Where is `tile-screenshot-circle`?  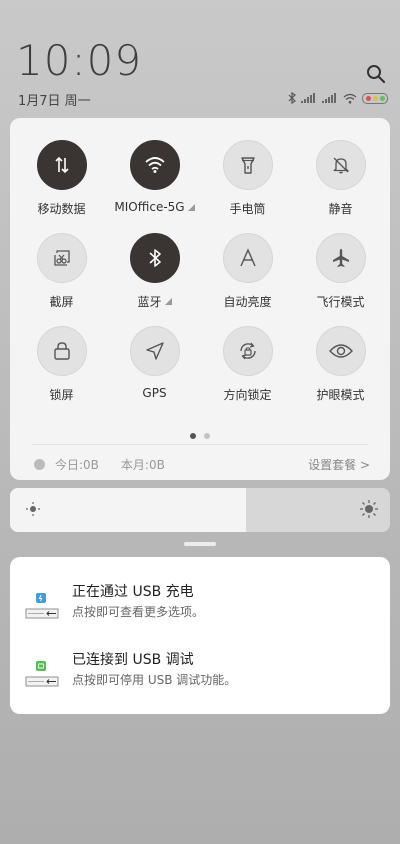 tile-screenshot-circle is located at coordinates (61, 258).